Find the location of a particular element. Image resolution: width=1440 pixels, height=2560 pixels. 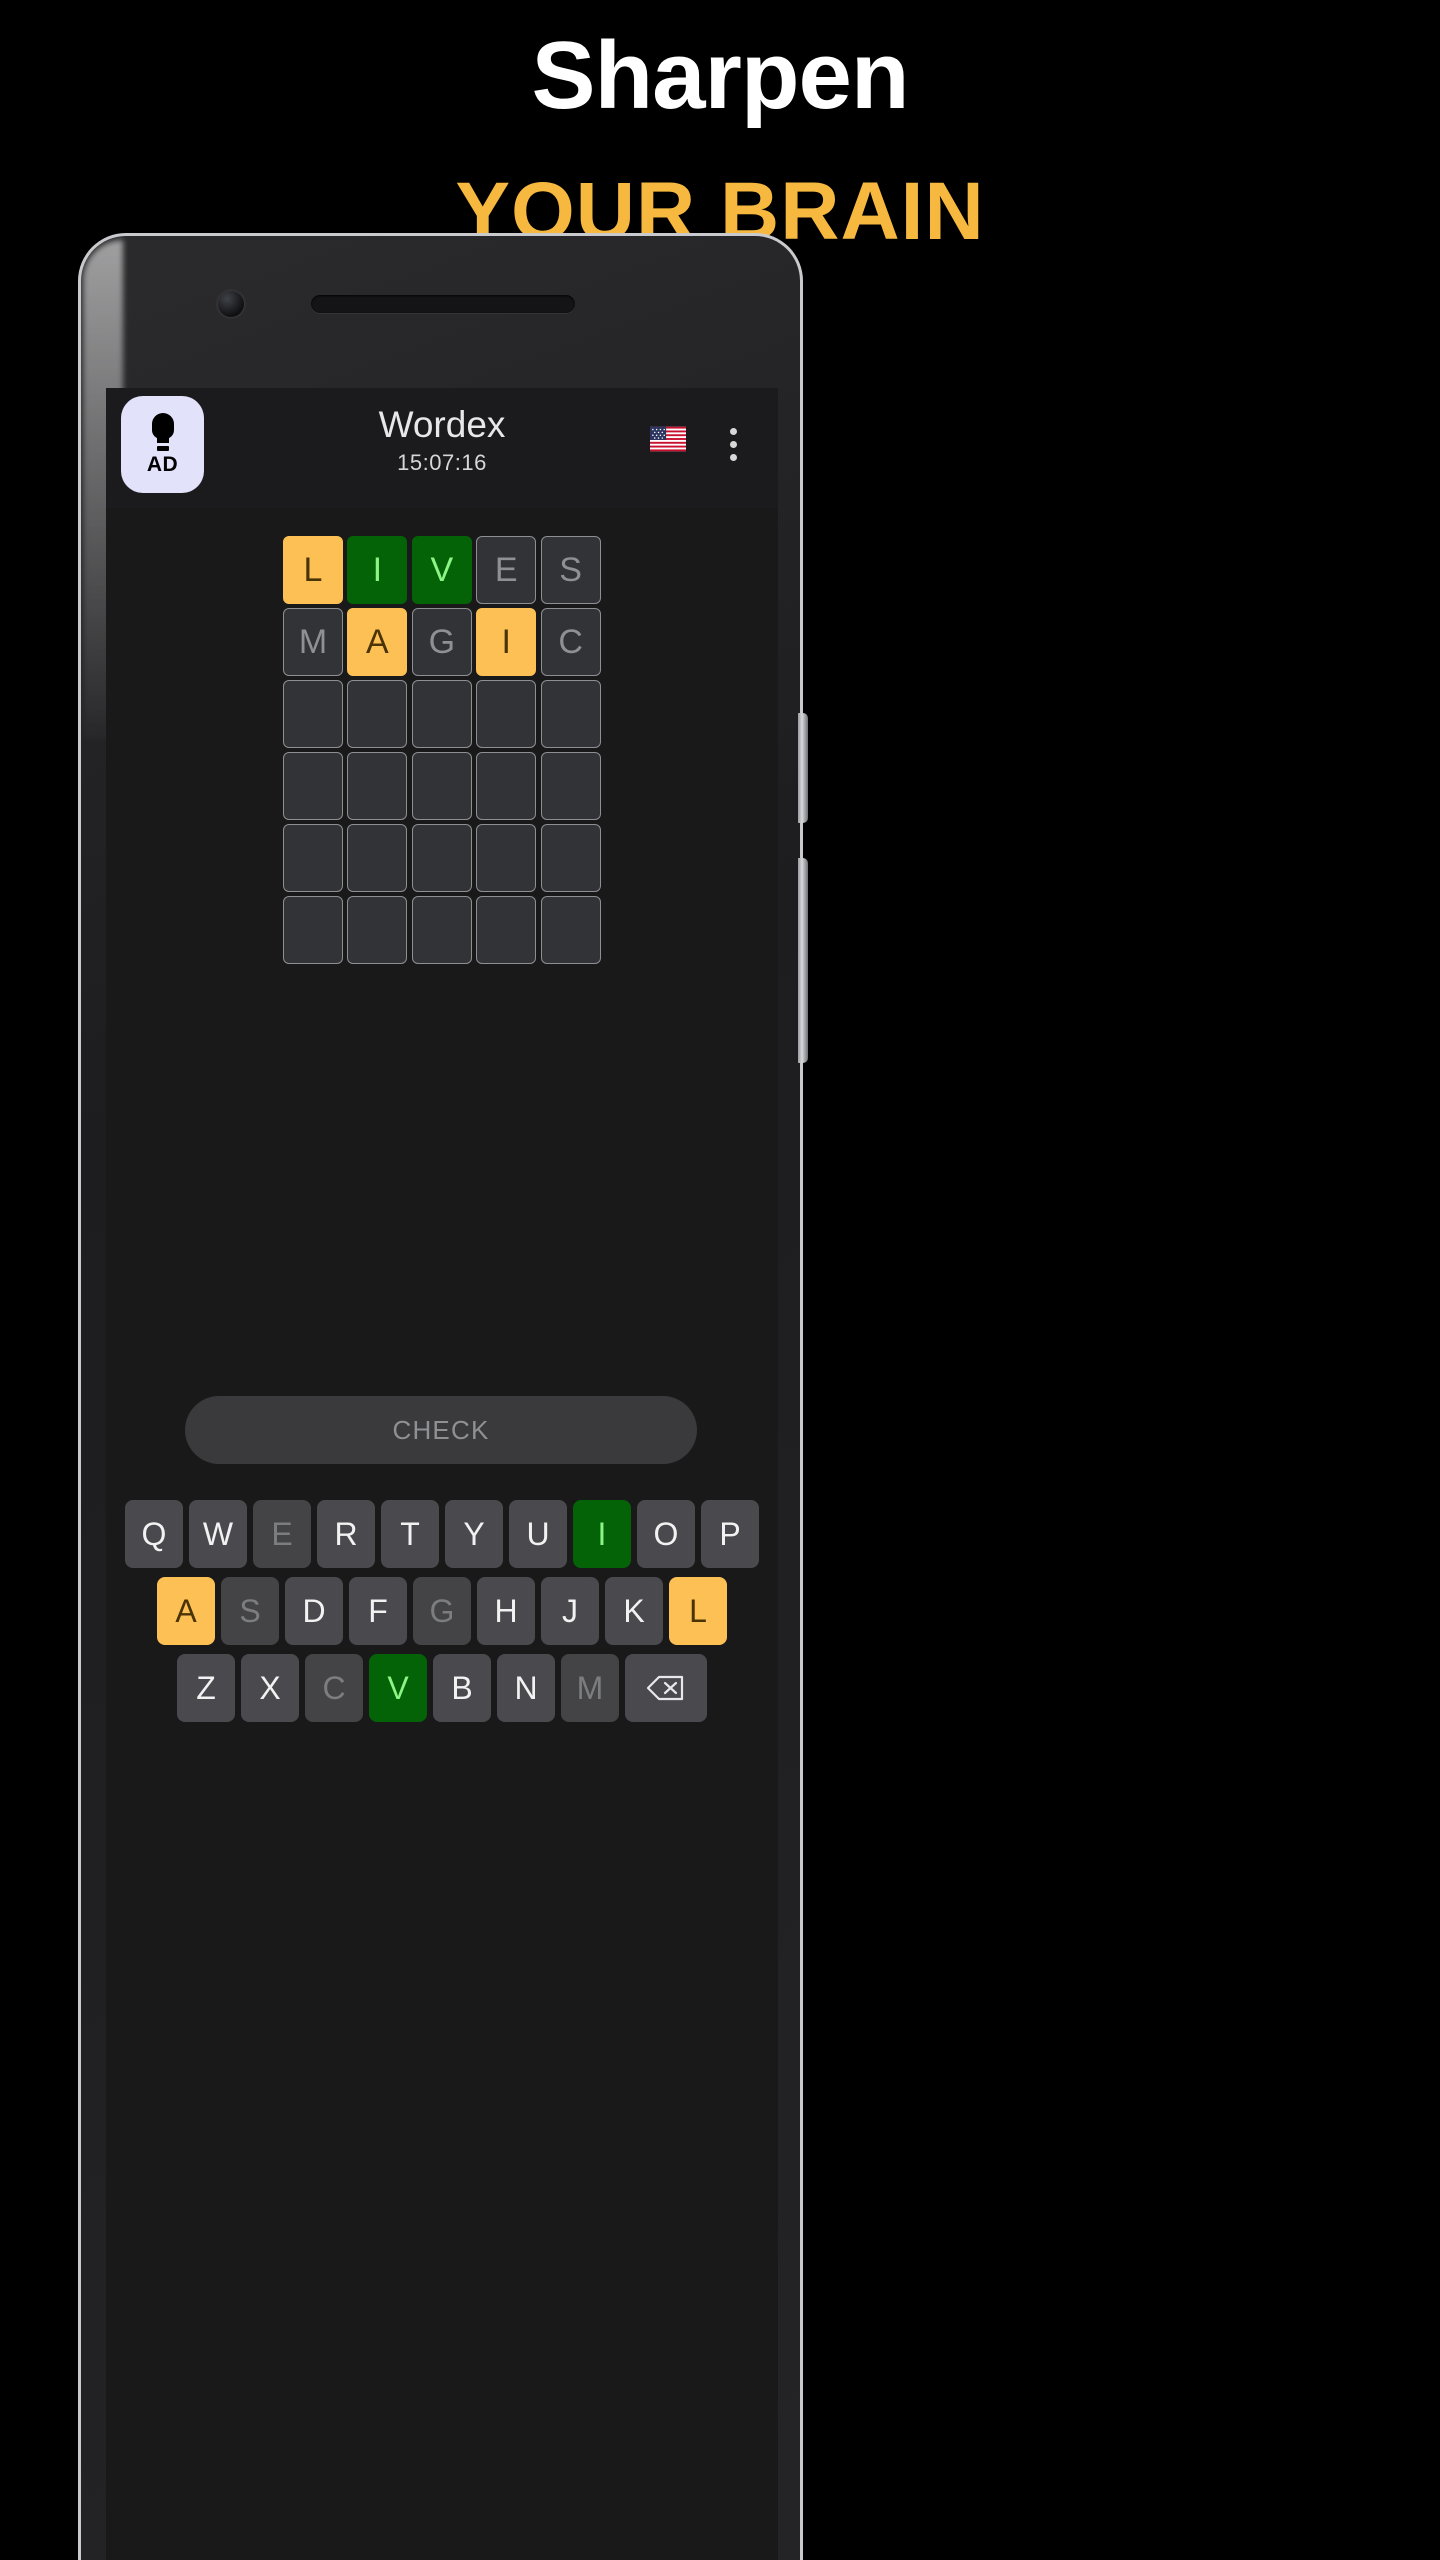

key-W: W is located at coordinates (218, 1534).